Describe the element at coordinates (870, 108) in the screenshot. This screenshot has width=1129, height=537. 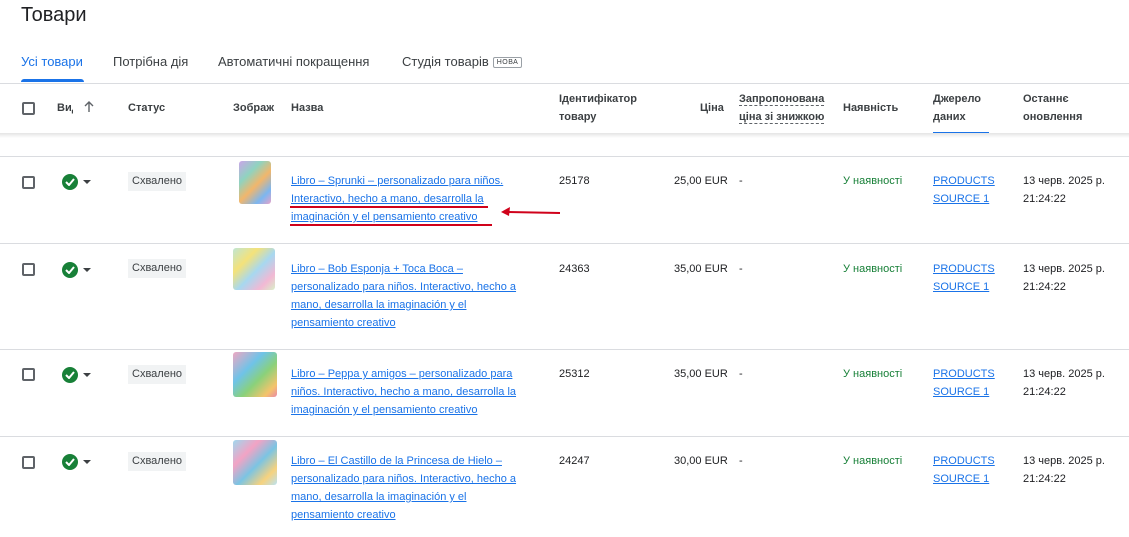
I see `header-availability: Наявність` at that location.